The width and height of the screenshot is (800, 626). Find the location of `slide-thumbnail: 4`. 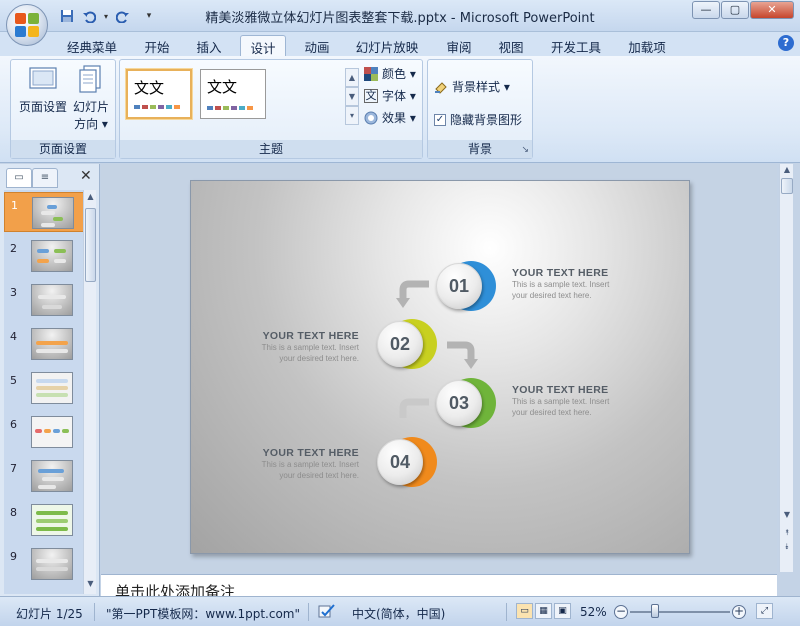

slide-thumbnail: 4 is located at coordinates (44, 344).